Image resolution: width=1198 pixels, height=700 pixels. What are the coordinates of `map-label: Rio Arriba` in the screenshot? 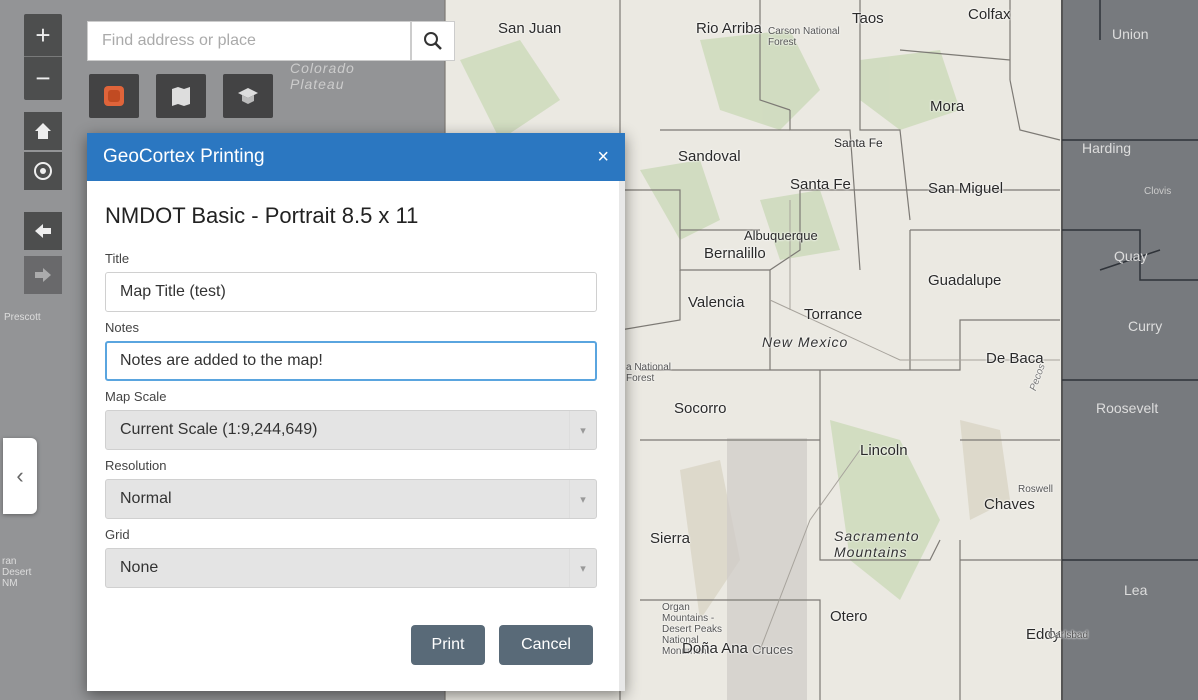 It's located at (729, 28).